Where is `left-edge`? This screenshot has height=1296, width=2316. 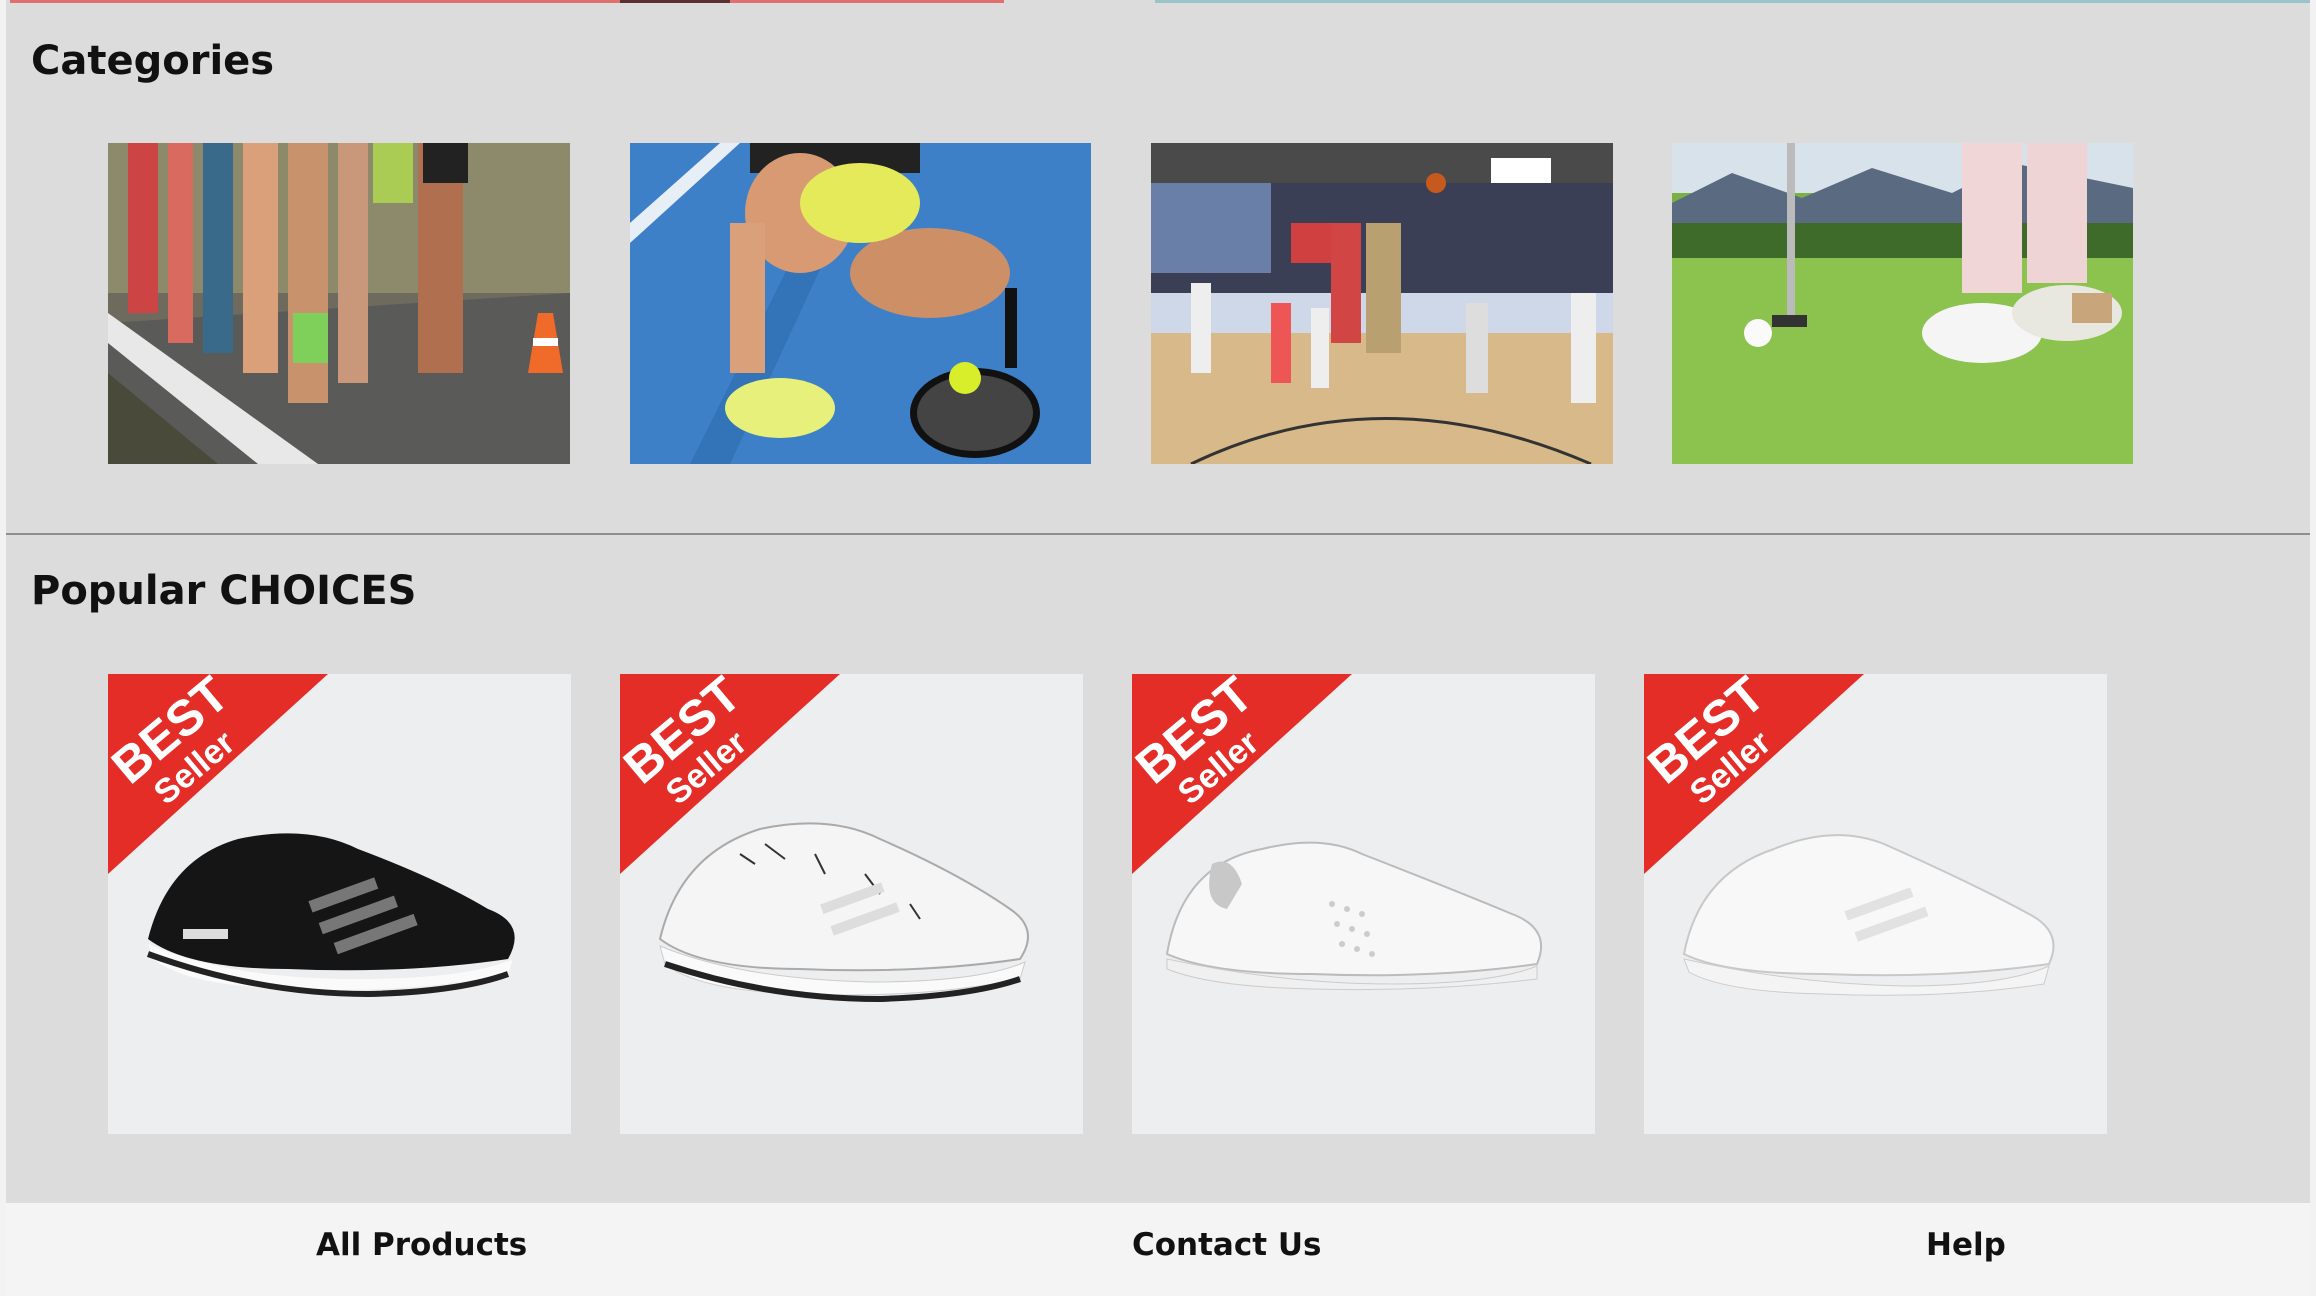 left-edge is located at coordinates (3, 648).